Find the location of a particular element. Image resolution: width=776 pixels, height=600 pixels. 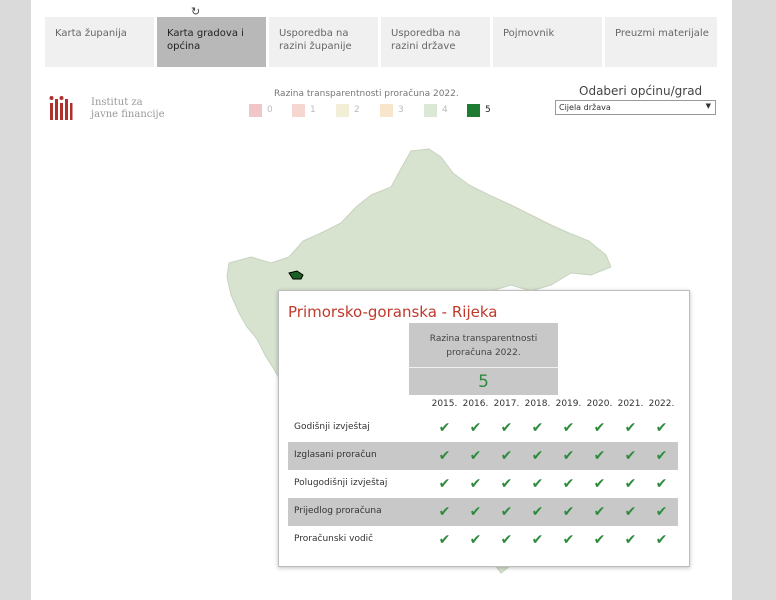

tab-usporedba-drzave: Usporedba na razini države is located at coordinates (435, 42).